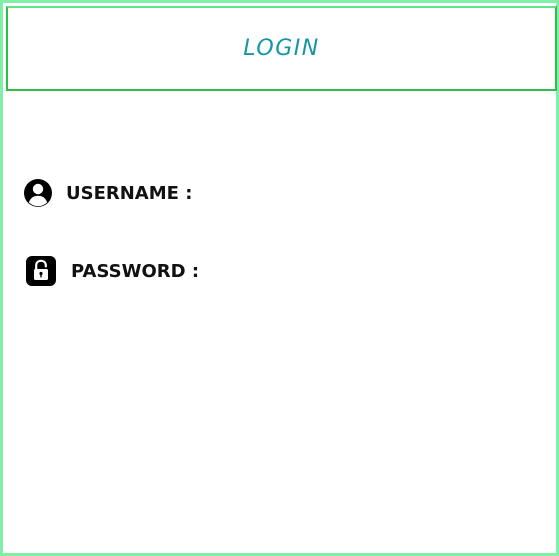  I want to click on password-row: PASSWORD :, so click(112, 271).